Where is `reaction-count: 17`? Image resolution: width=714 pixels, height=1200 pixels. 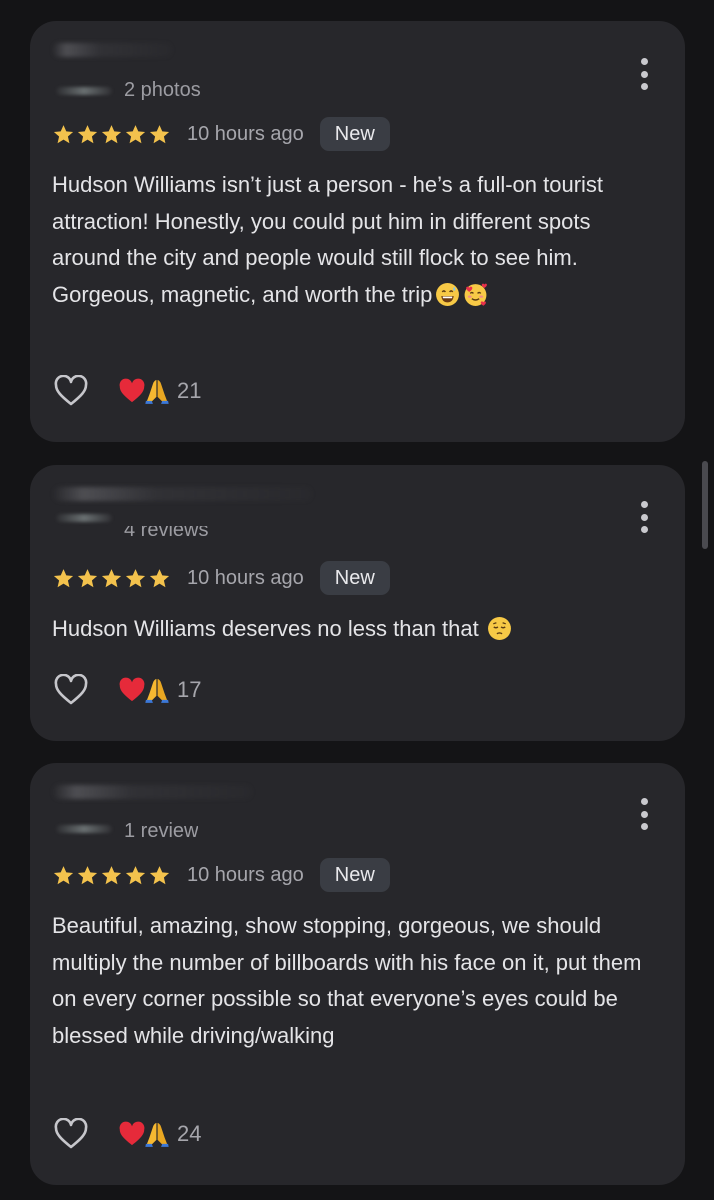 reaction-count: 17 is located at coordinates (189, 689).